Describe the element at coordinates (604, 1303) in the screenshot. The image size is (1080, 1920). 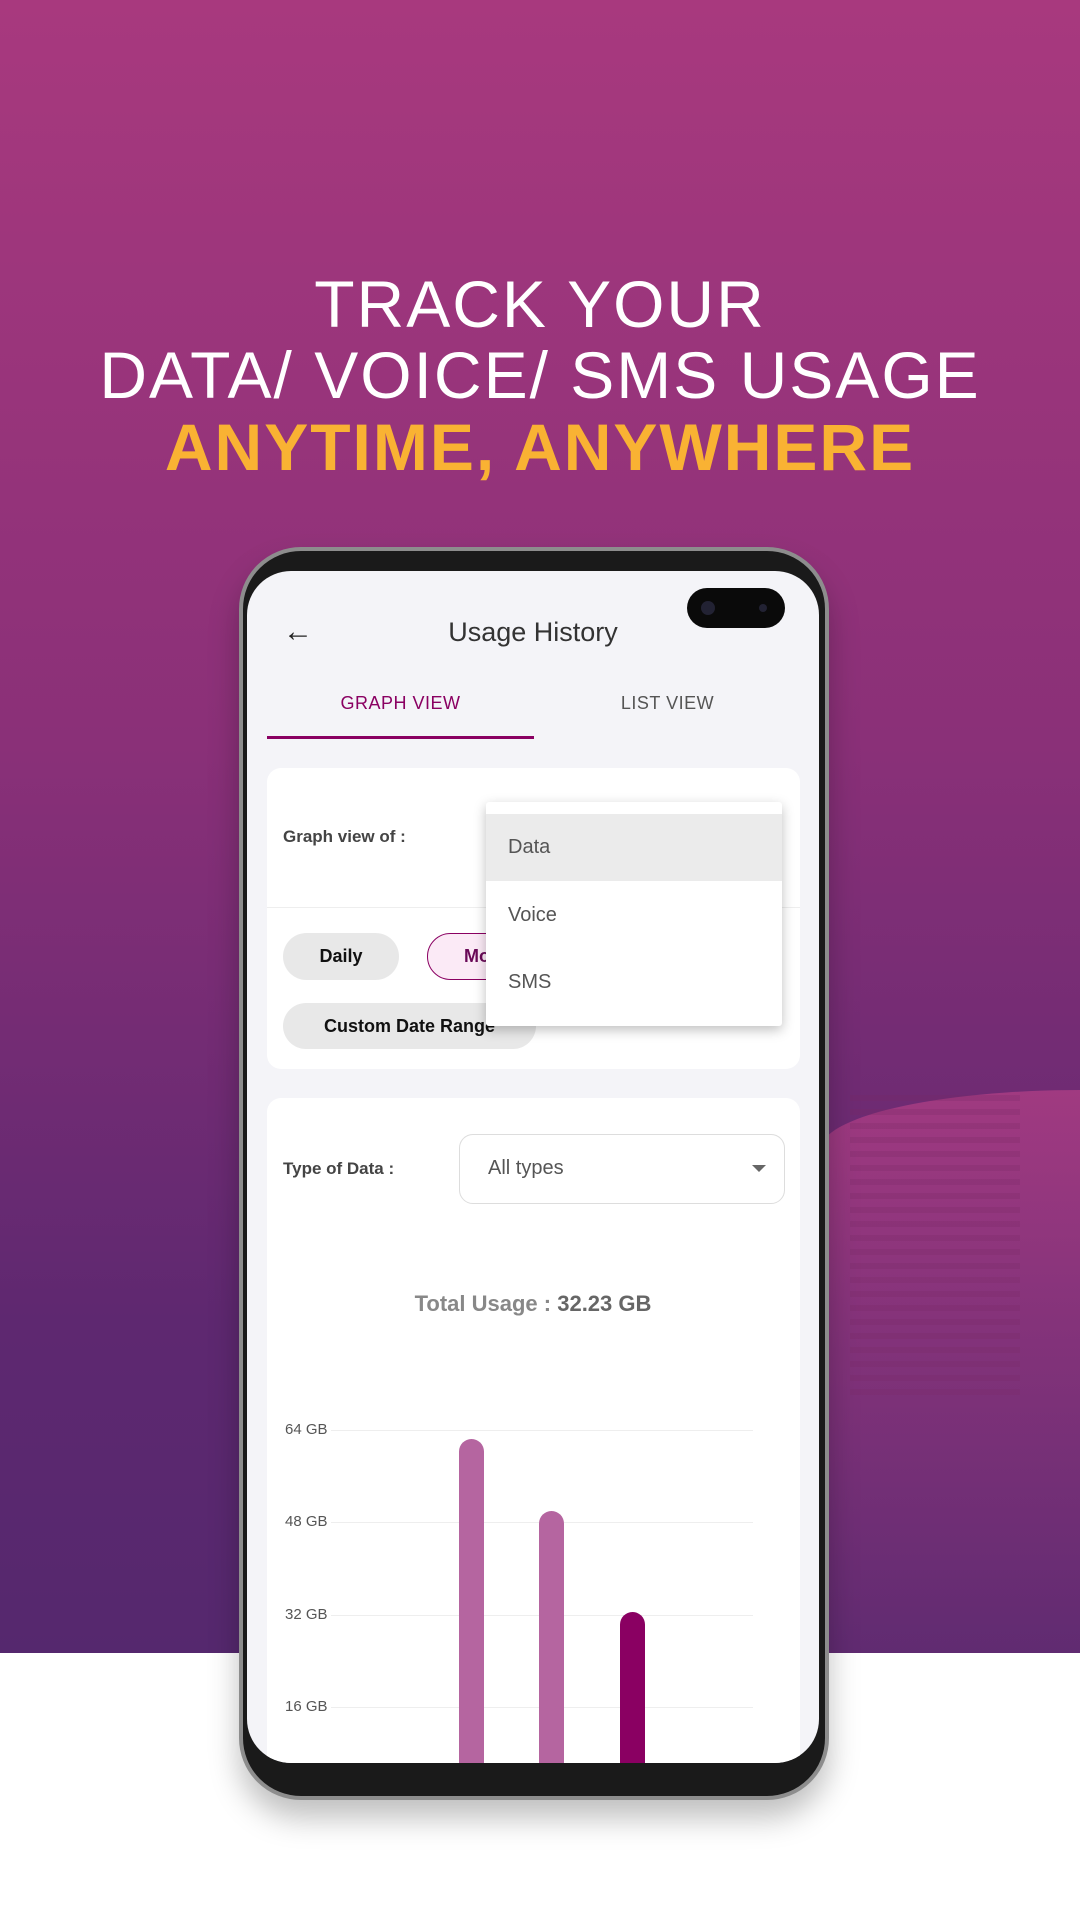
I see `total-usage-value: 32.23 GB` at that location.